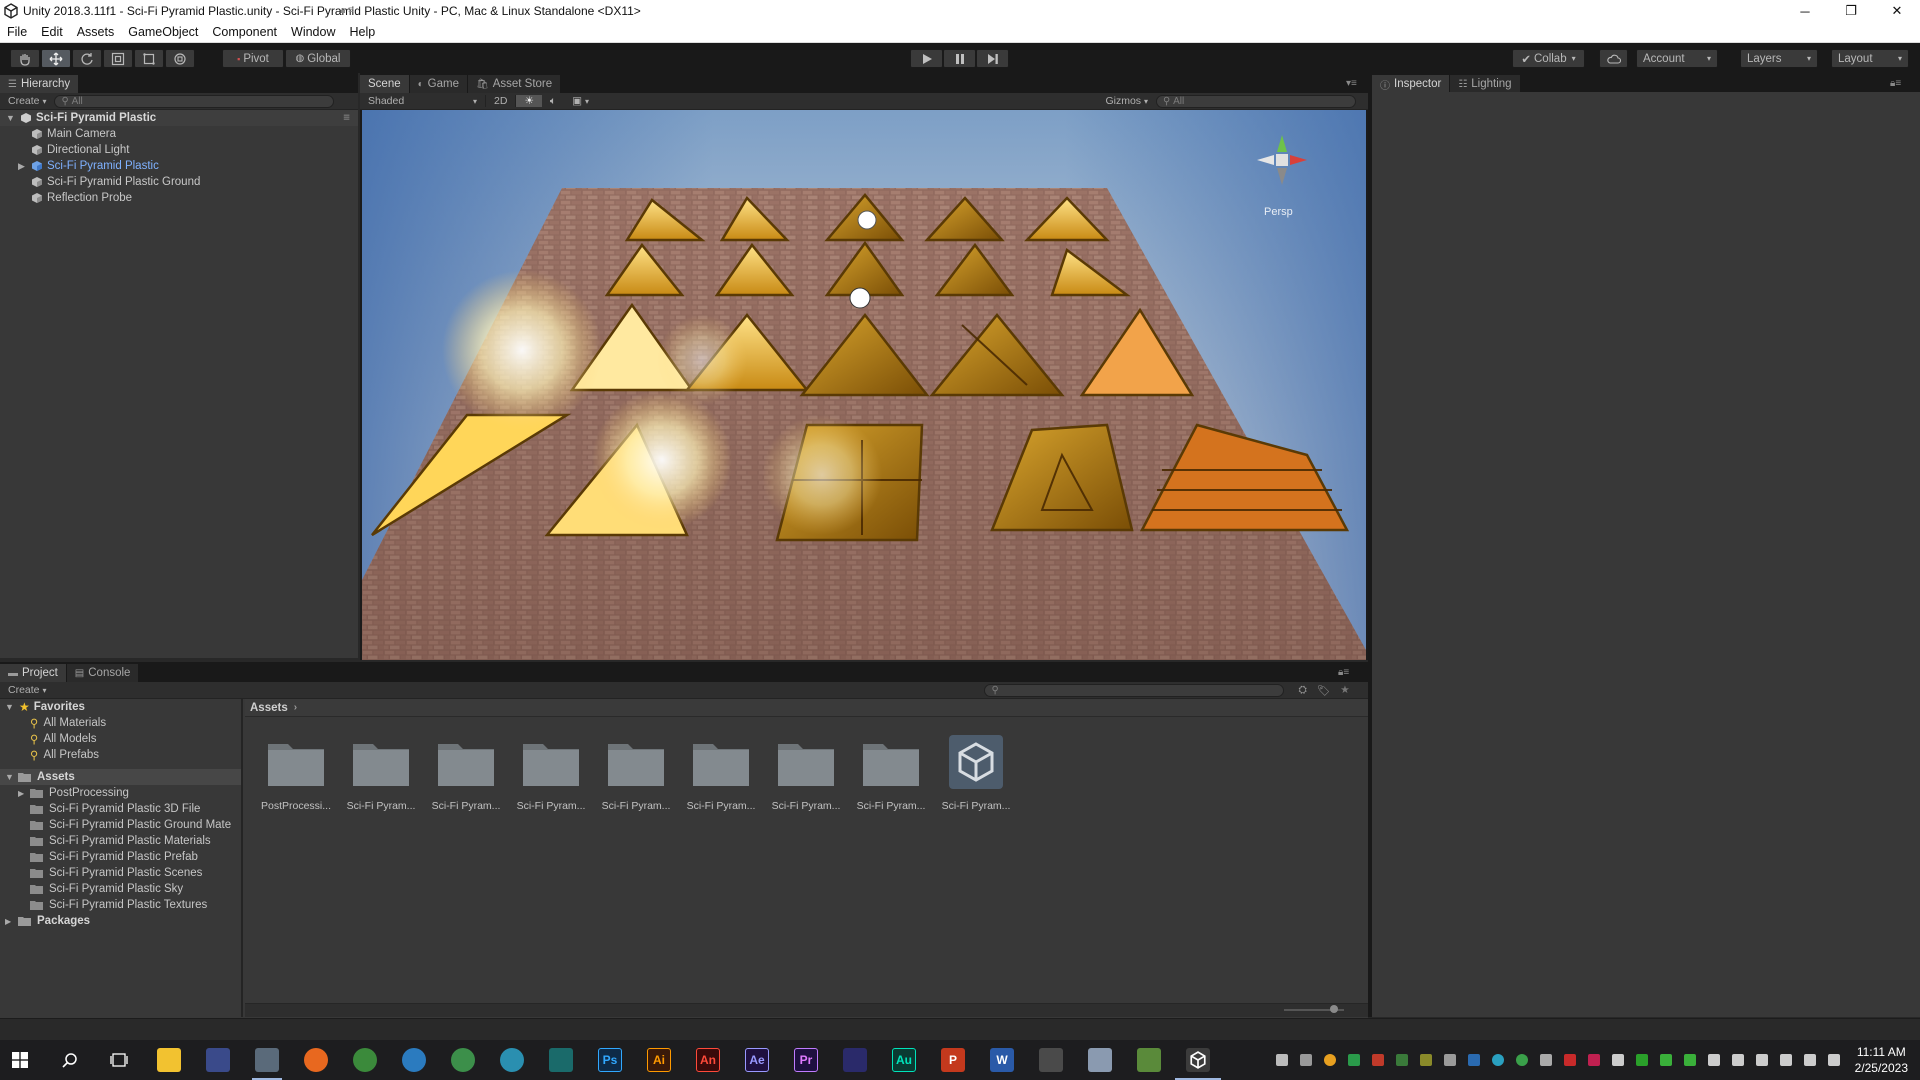 Image resolution: width=1920 pixels, height=1080 pixels. I want to click on panel-divider, so click(1370, 545).